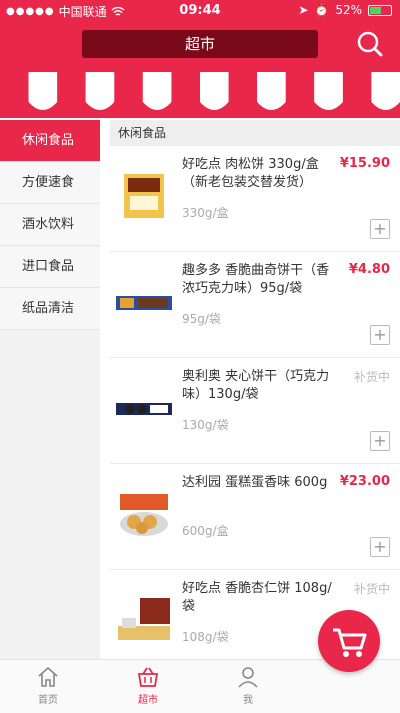 This screenshot has width=400, height=713. What do you see at coordinates (364, 481) in the screenshot?
I see `product-price: ¥23.00` at bounding box center [364, 481].